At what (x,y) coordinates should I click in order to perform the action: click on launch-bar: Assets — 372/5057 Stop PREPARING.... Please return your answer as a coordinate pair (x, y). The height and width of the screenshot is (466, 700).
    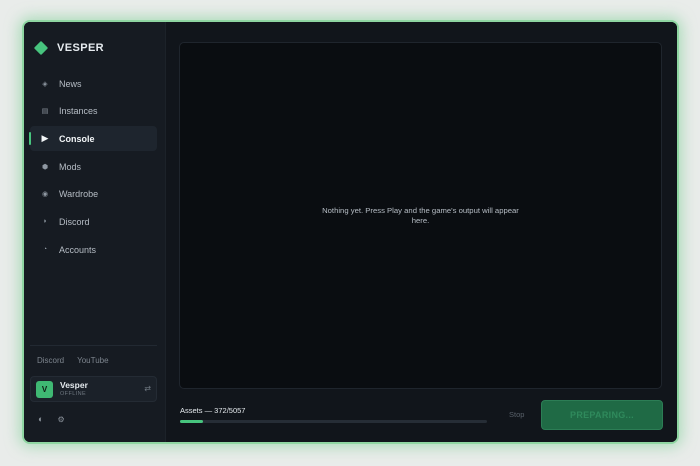
    Looking at the image, I should click on (421, 415).